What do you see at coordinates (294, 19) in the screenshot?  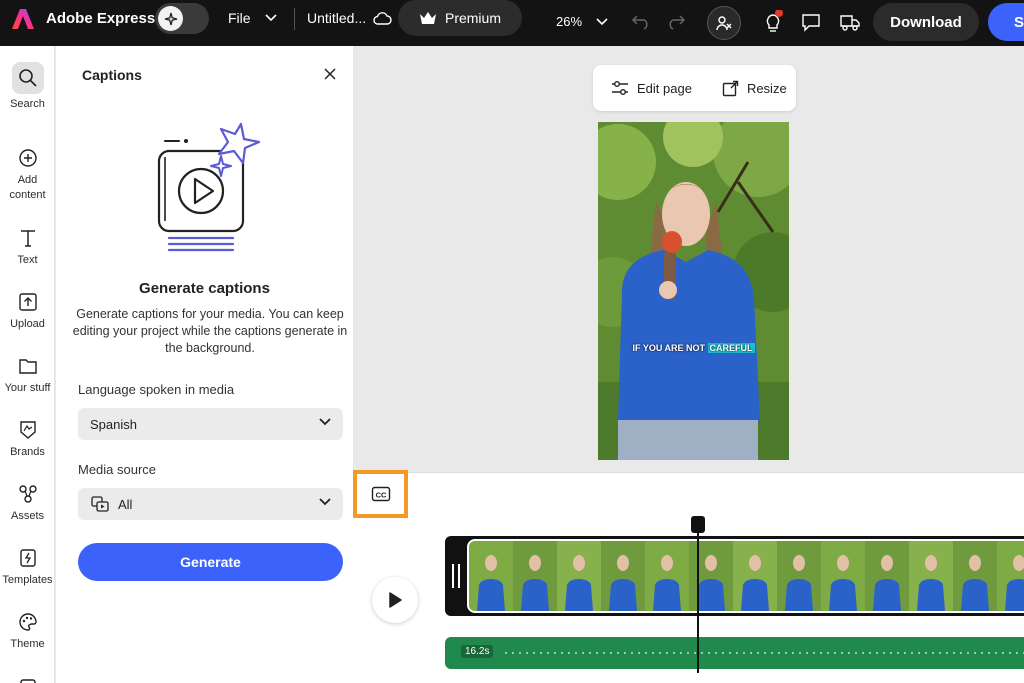 I see `divider` at bounding box center [294, 19].